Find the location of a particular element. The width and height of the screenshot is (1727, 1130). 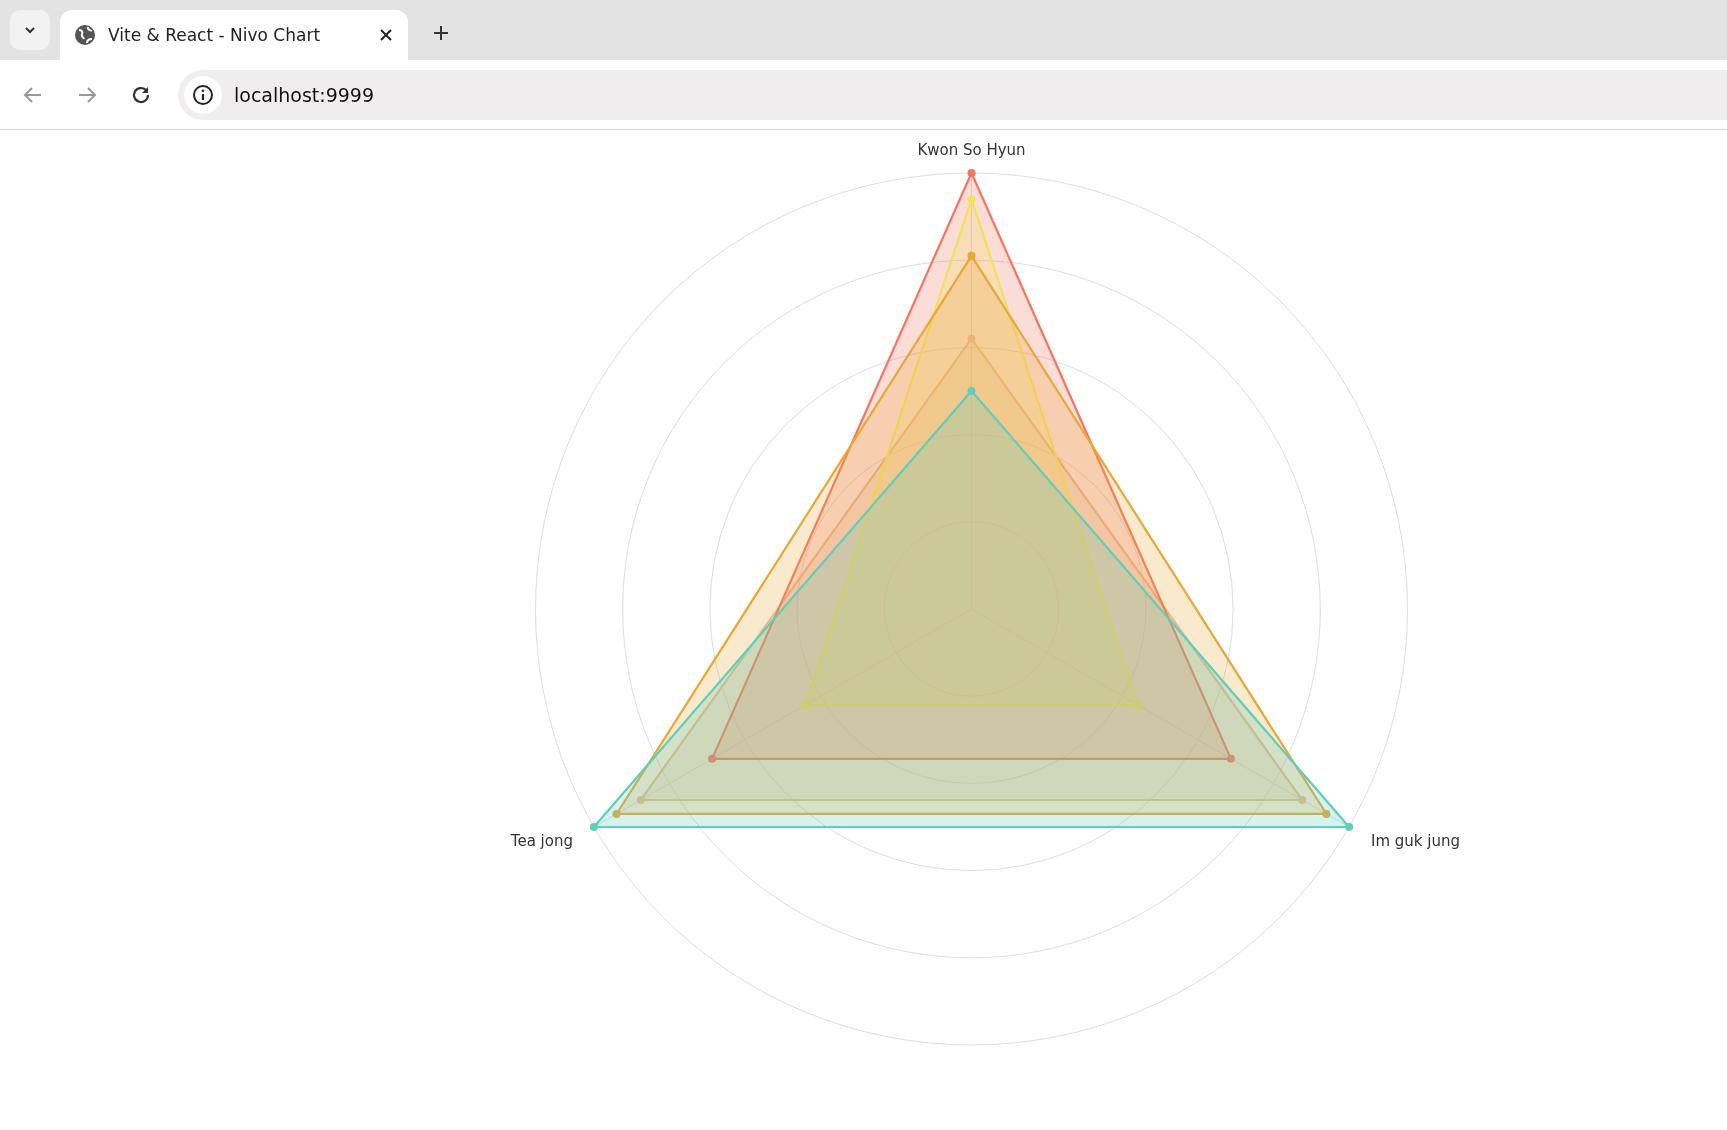

axis-label: Tea jong is located at coordinates (541, 840).